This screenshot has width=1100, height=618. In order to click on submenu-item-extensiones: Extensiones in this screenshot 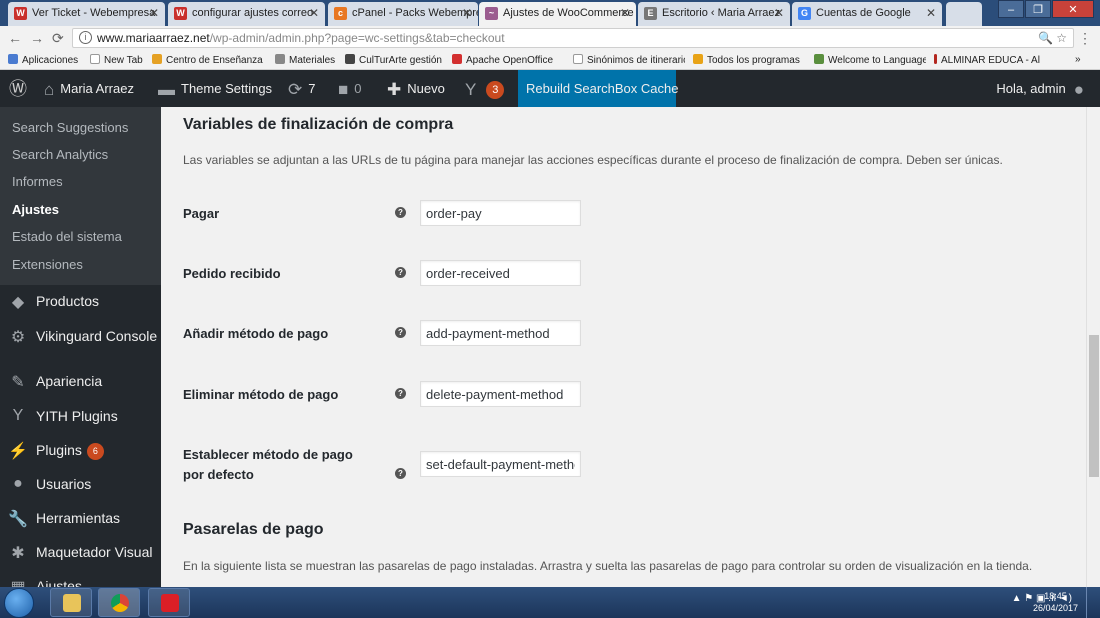, I will do `click(47, 264)`.